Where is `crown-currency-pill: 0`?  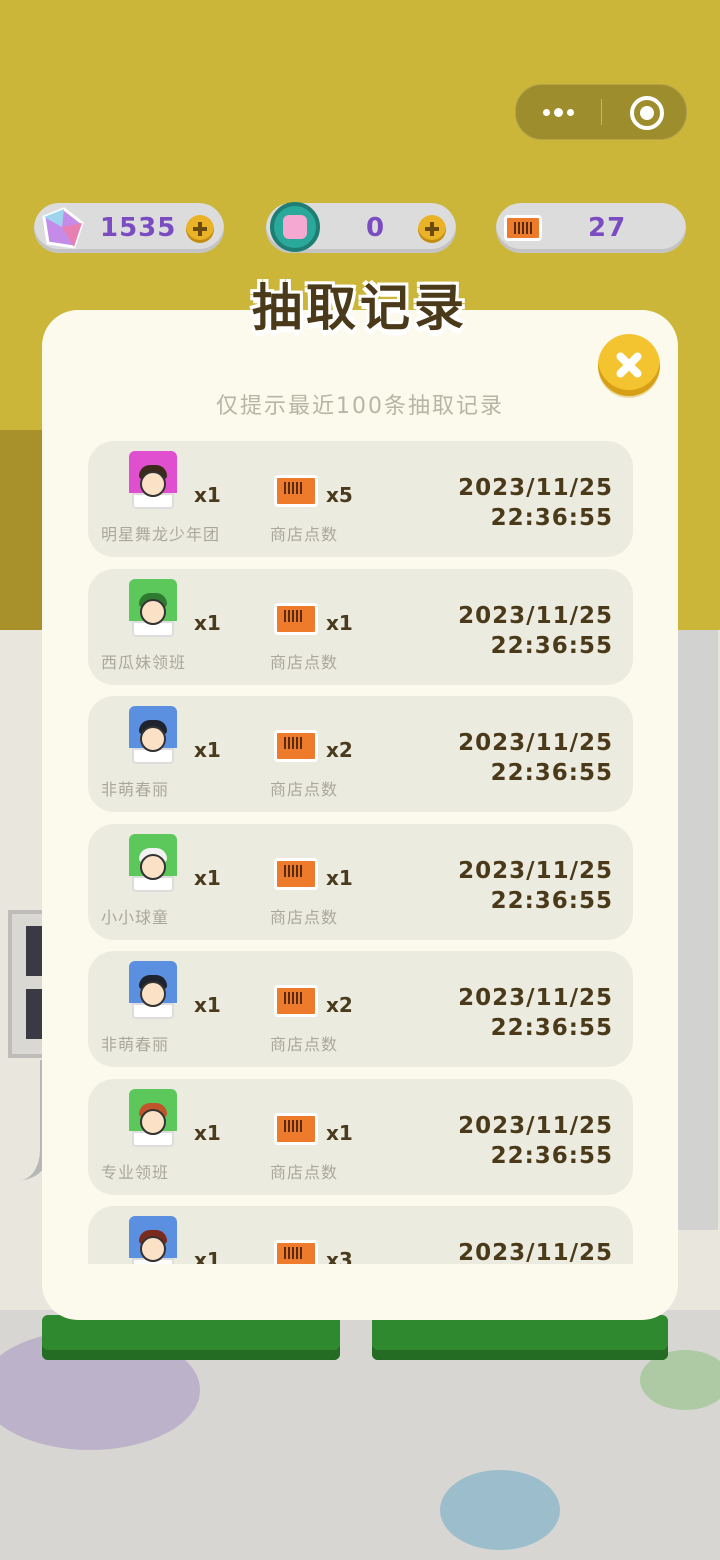 crown-currency-pill: 0 is located at coordinates (361, 227).